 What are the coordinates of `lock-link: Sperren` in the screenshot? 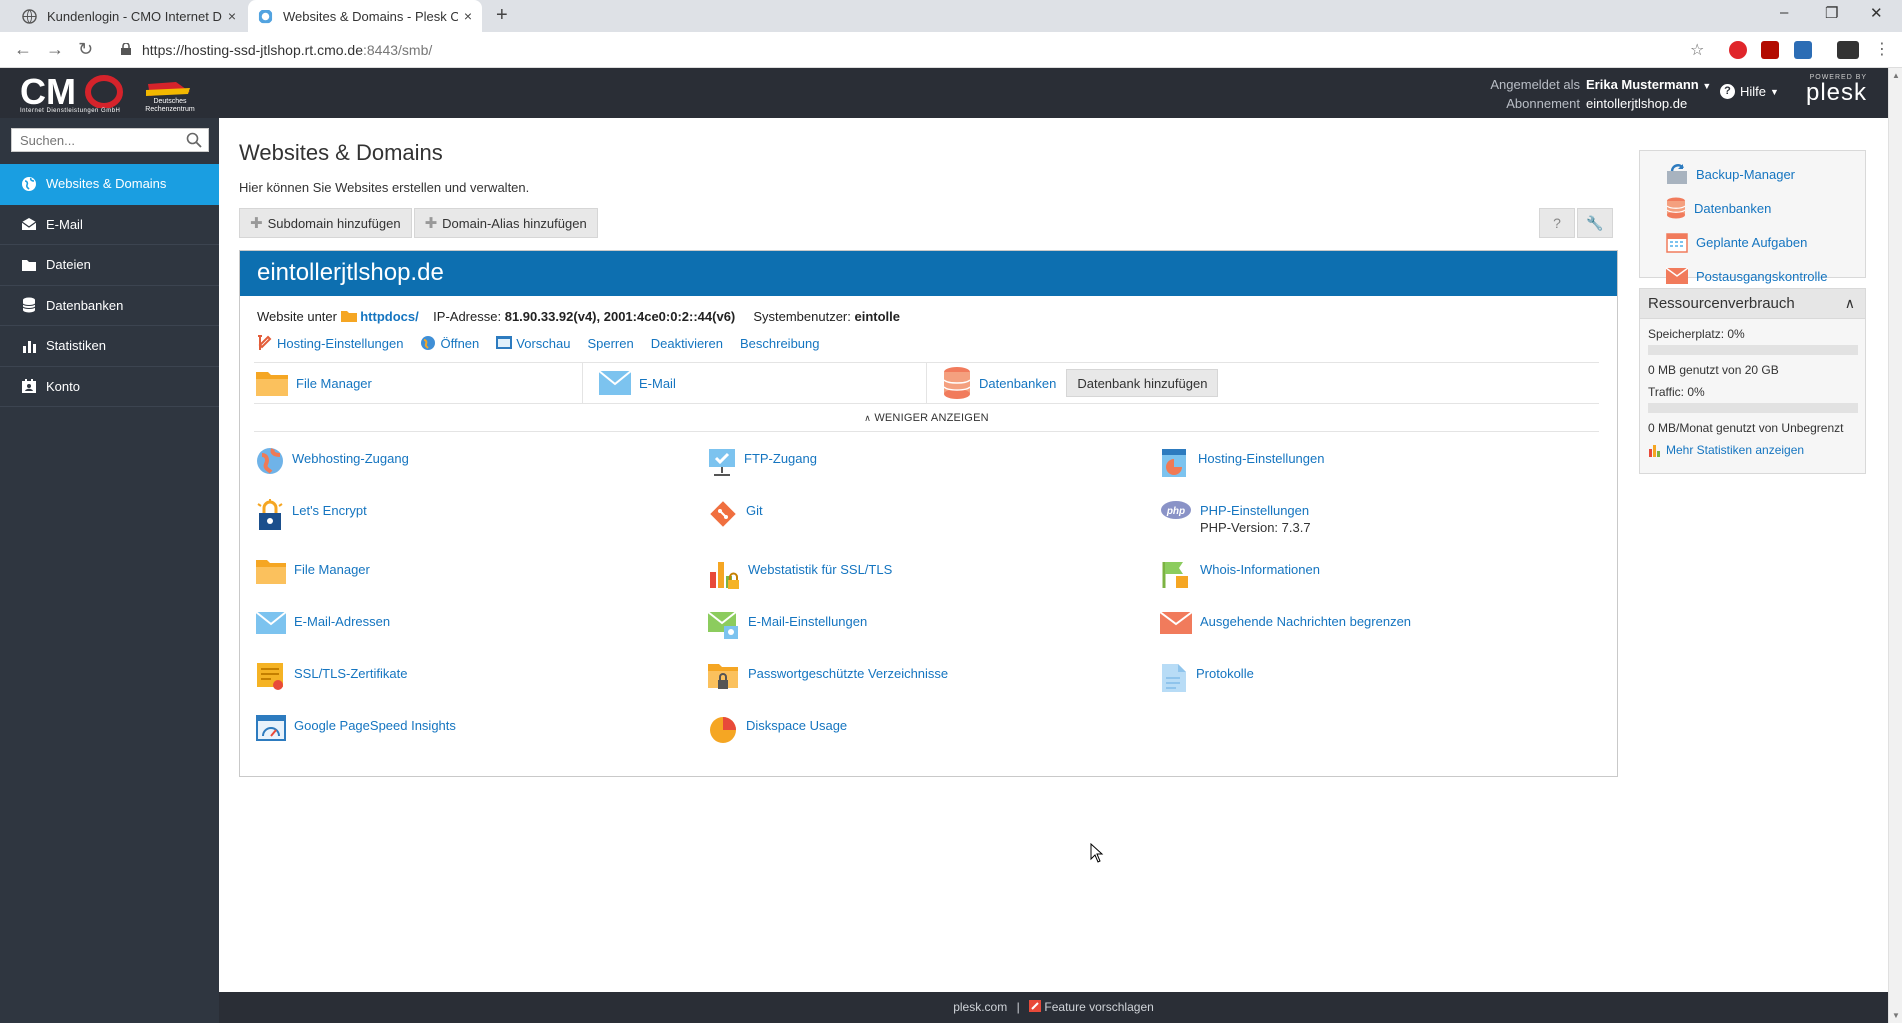 It's located at (610, 343).